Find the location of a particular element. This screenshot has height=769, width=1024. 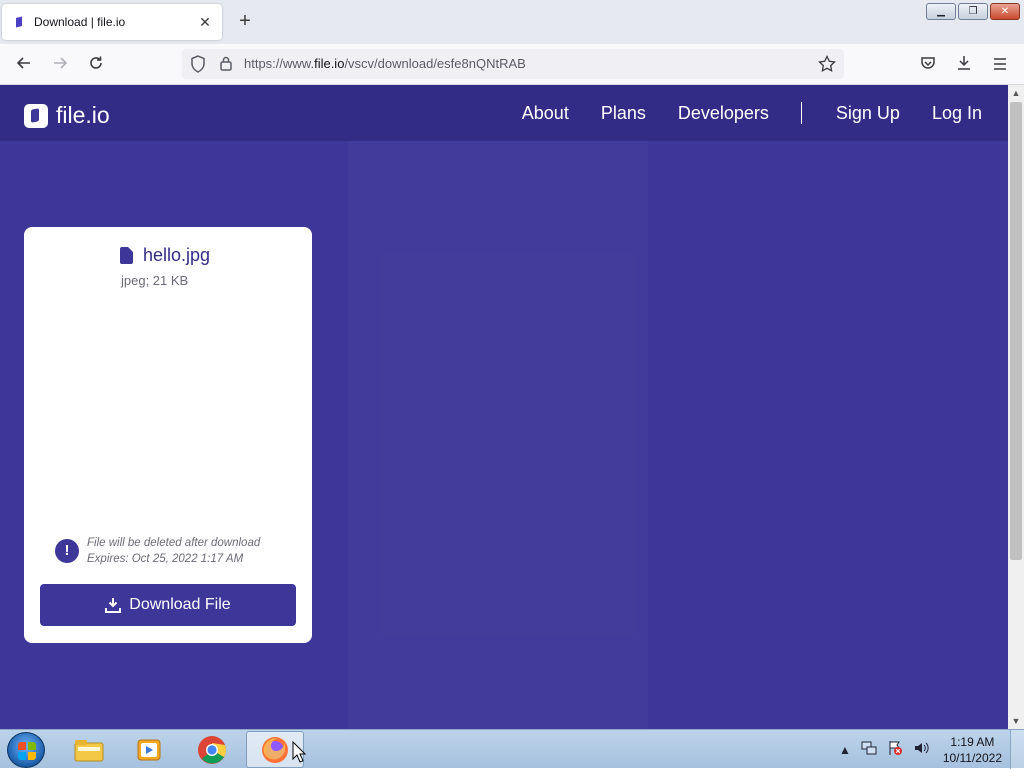

downloads-icon is located at coordinates (964, 65).